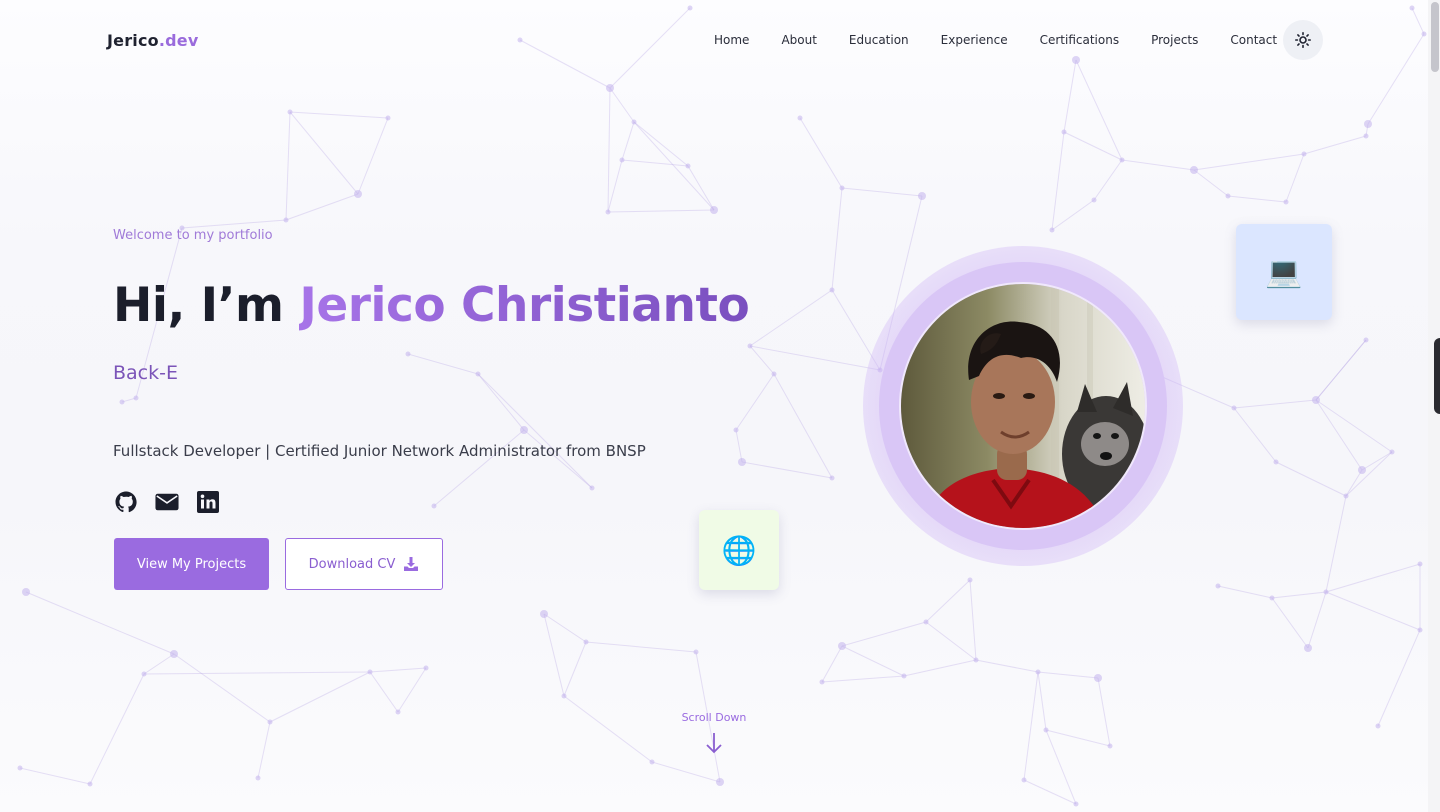  What do you see at coordinates (1023, 406) in the screenshot?
I see `profile-avatar` at bounding box center [1023, 406].